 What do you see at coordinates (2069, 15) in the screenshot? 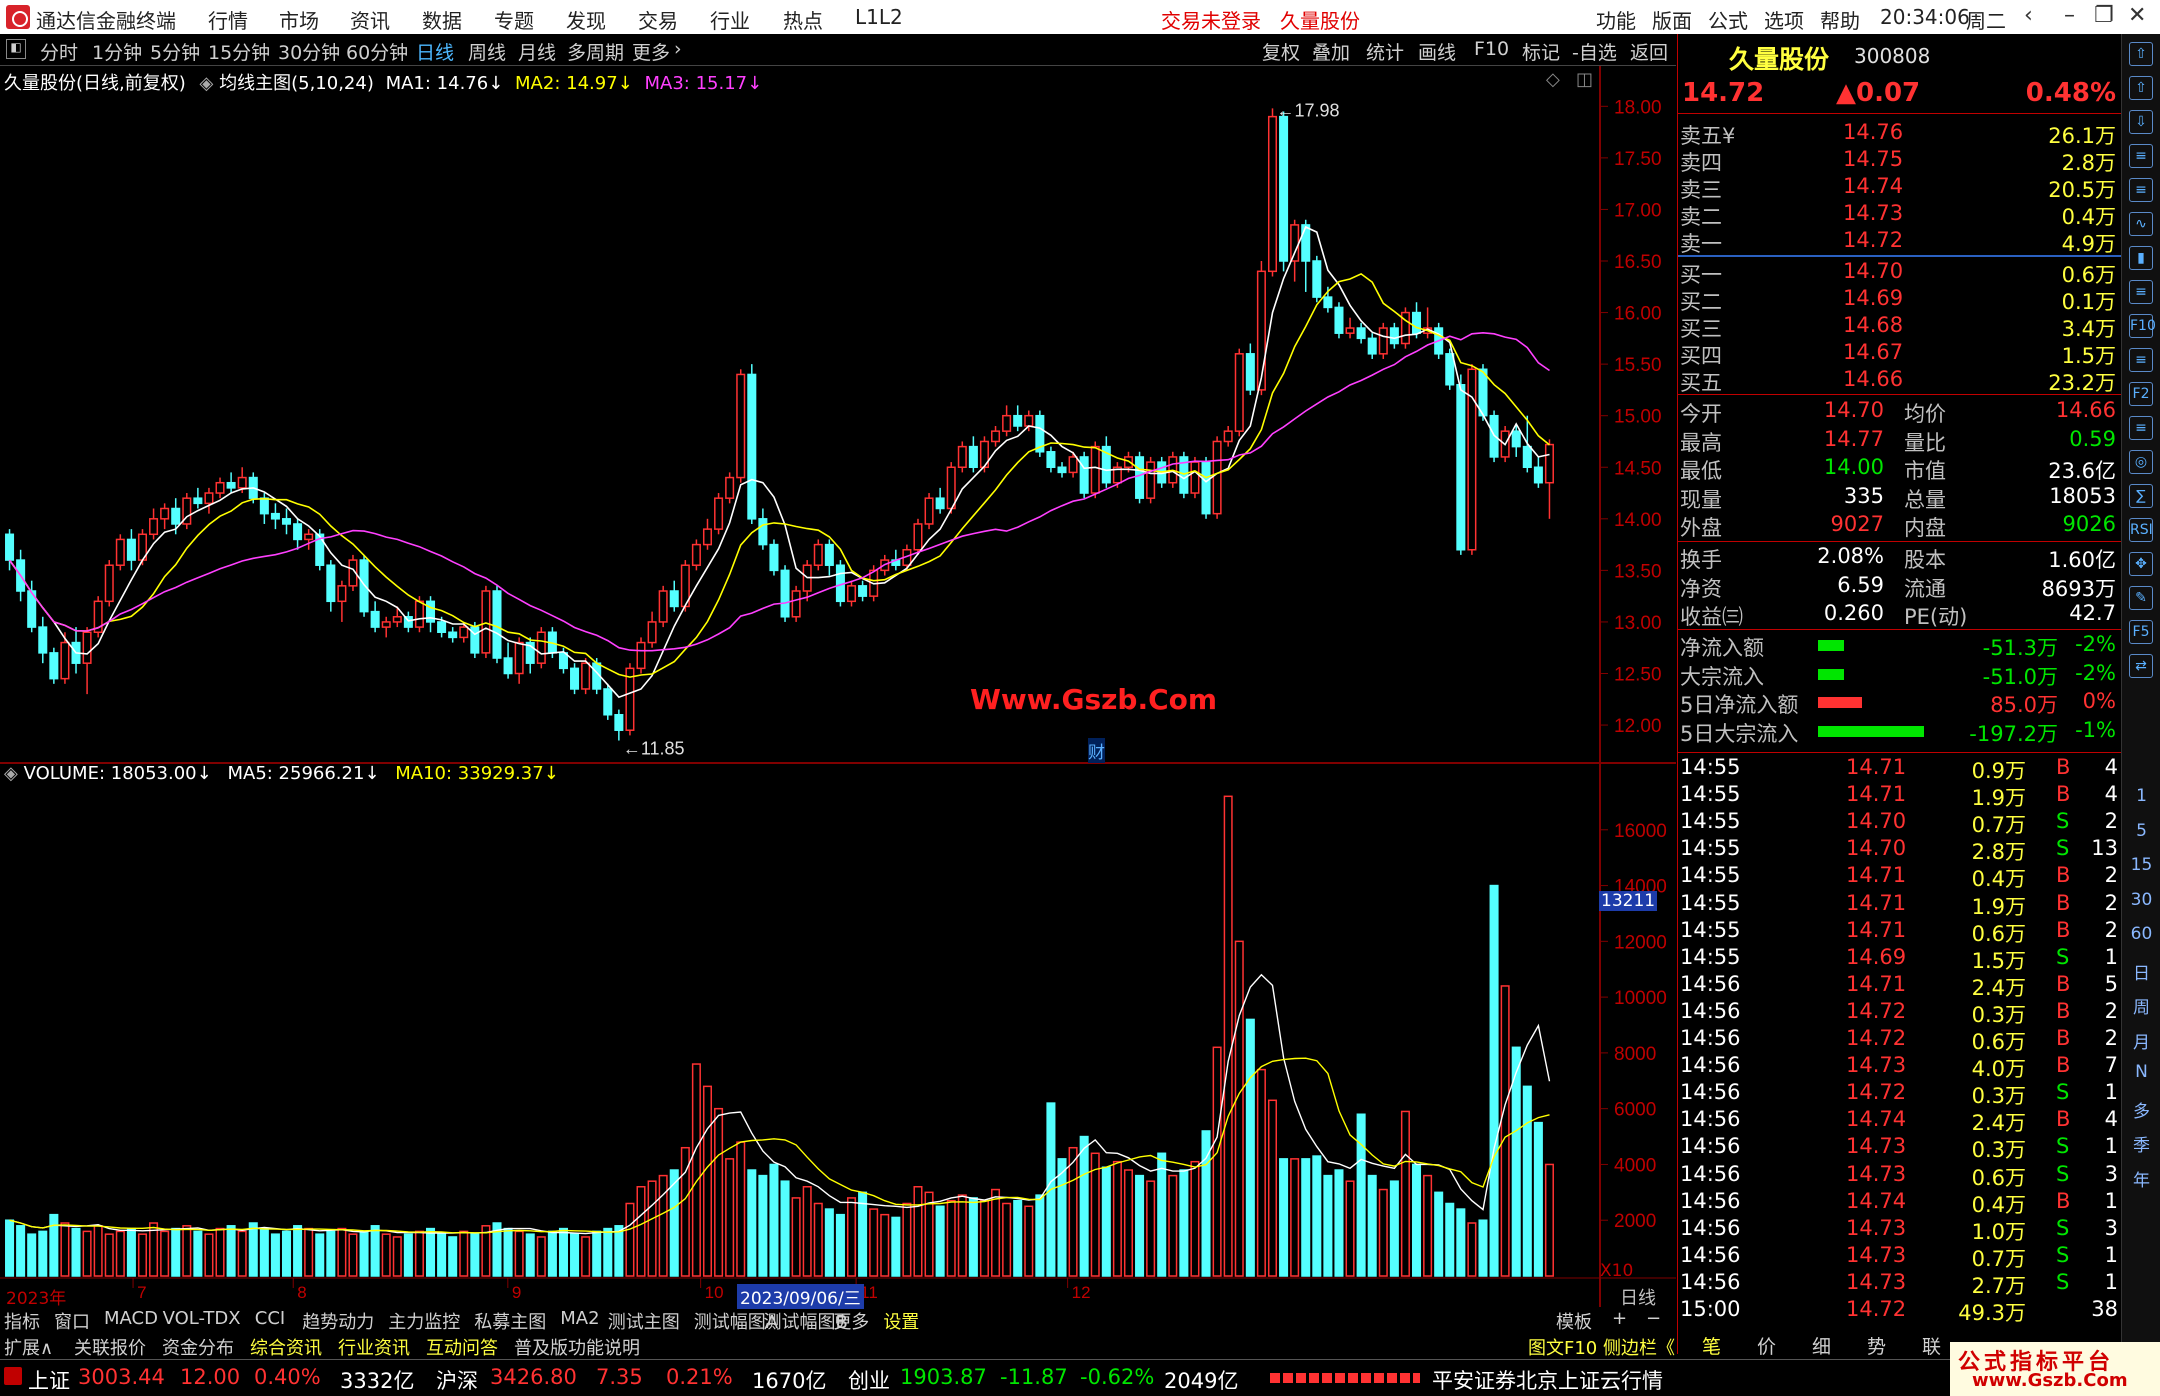
I see `minimize-icon: –` at bounding box center [2069, 15].